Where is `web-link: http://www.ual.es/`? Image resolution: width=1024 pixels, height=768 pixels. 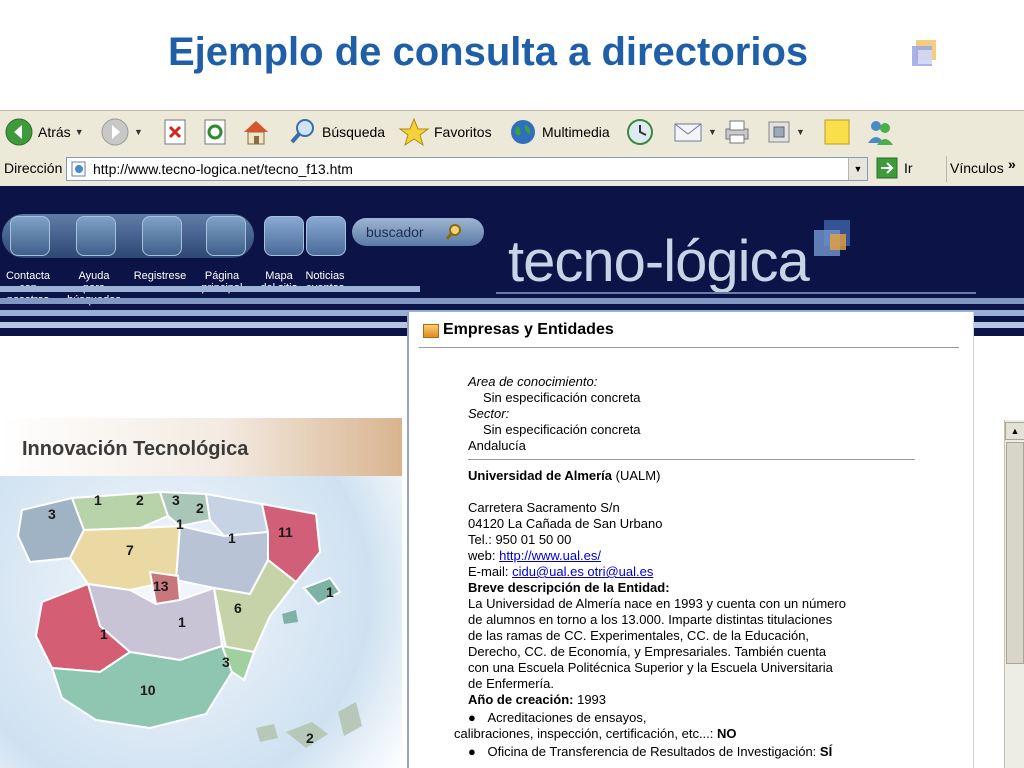 web-link: http://www.ual.es/ is located at coordinates (550, 555).